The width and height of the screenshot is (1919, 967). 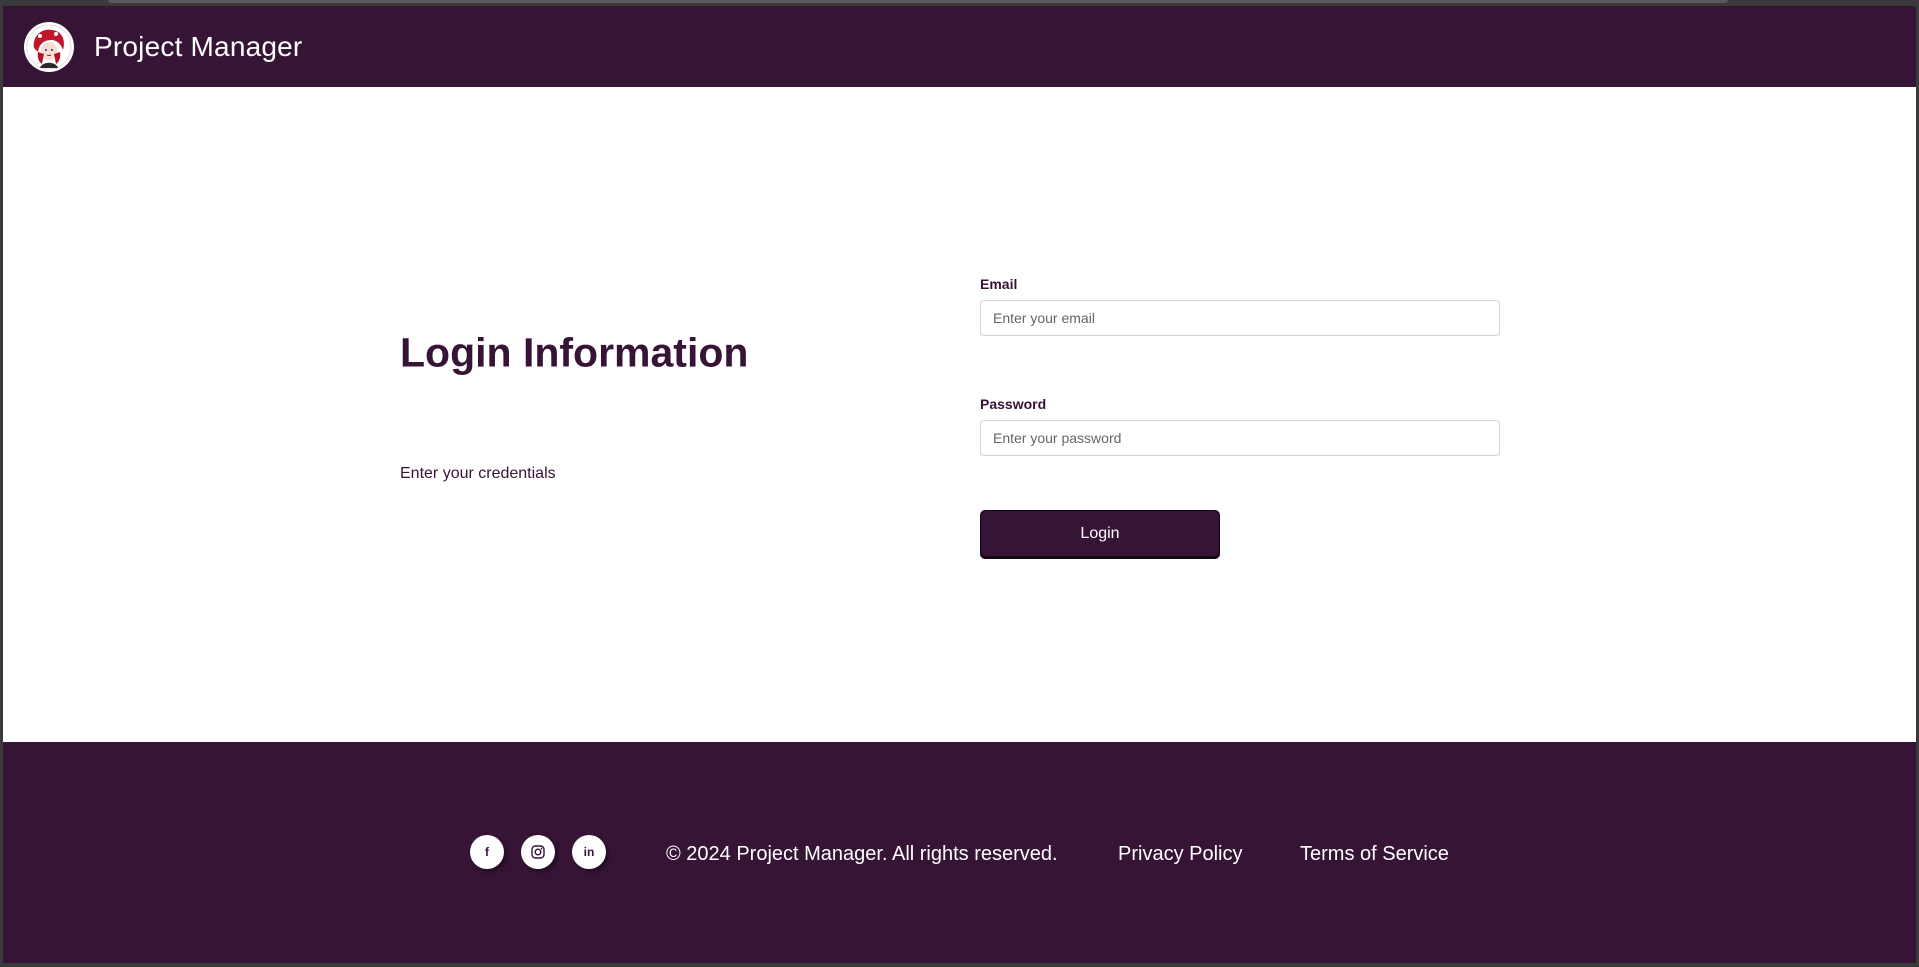 I want to click on logo-graphic, so click(x=49, y=46).